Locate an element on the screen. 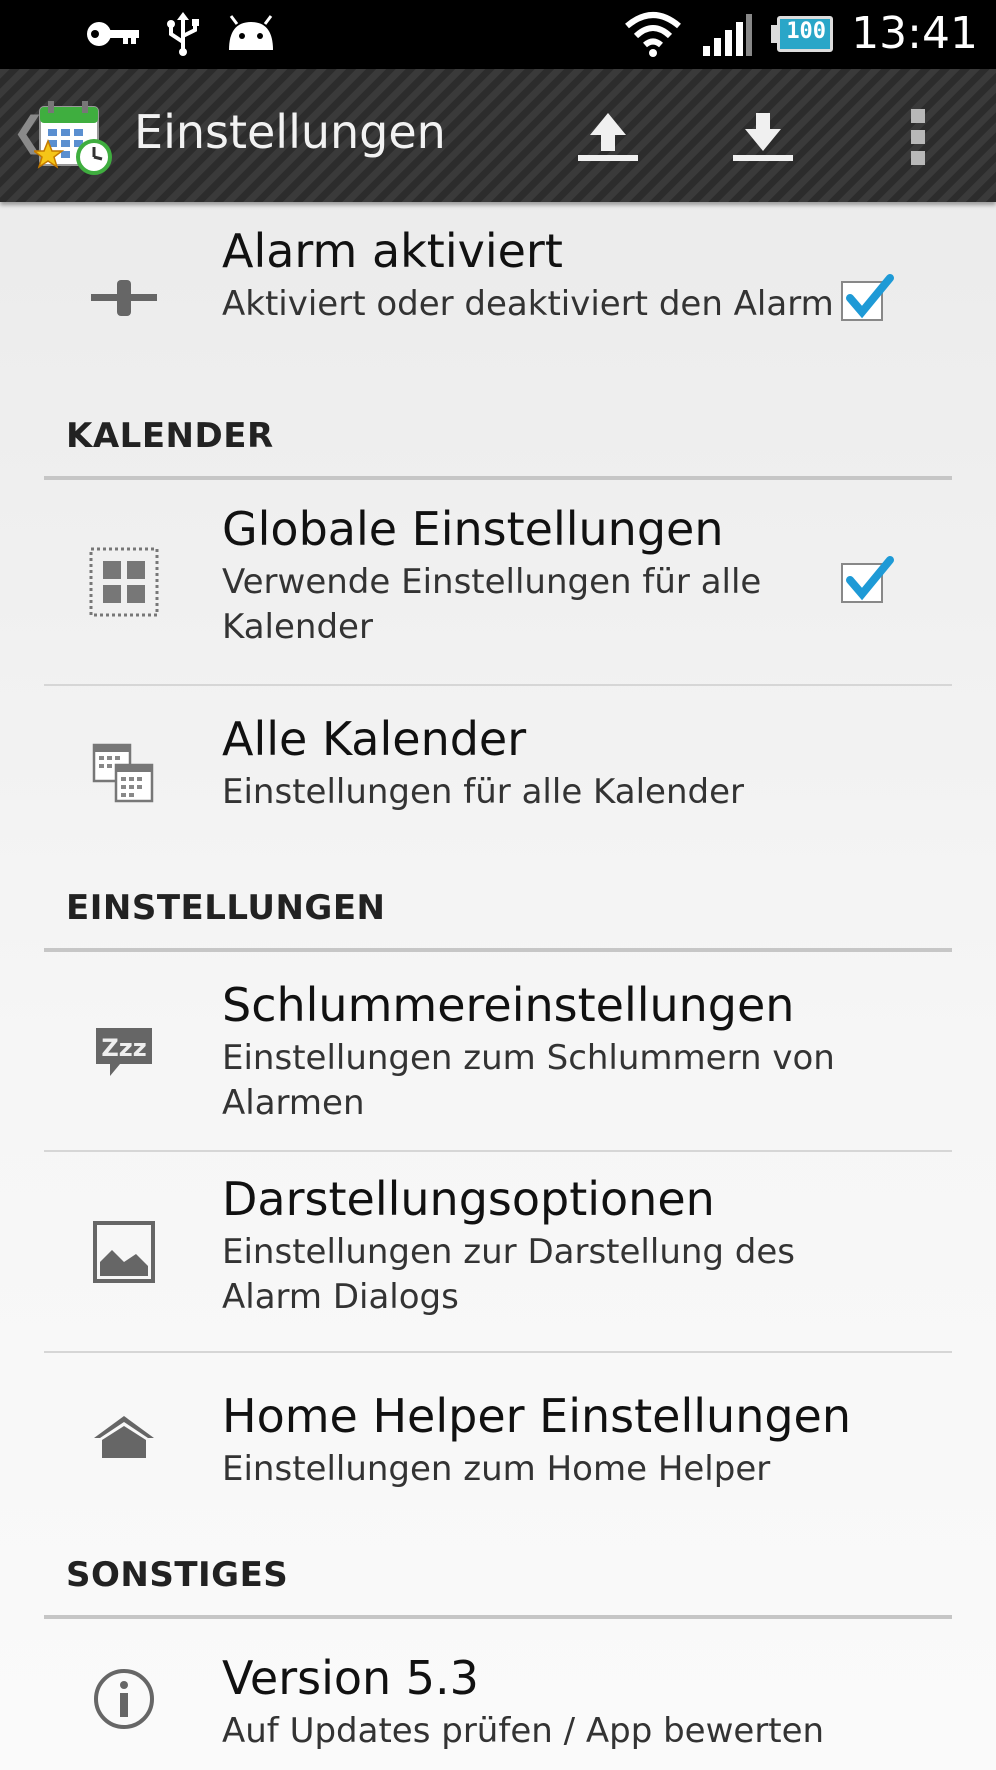  download-icon is located at coordinates (763, 137).